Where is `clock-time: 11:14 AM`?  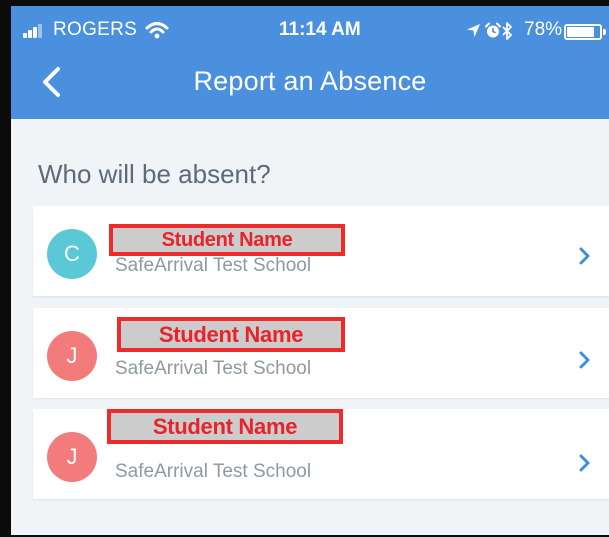
clock-time: 11:14 AM is located at coordinates (320, 29).